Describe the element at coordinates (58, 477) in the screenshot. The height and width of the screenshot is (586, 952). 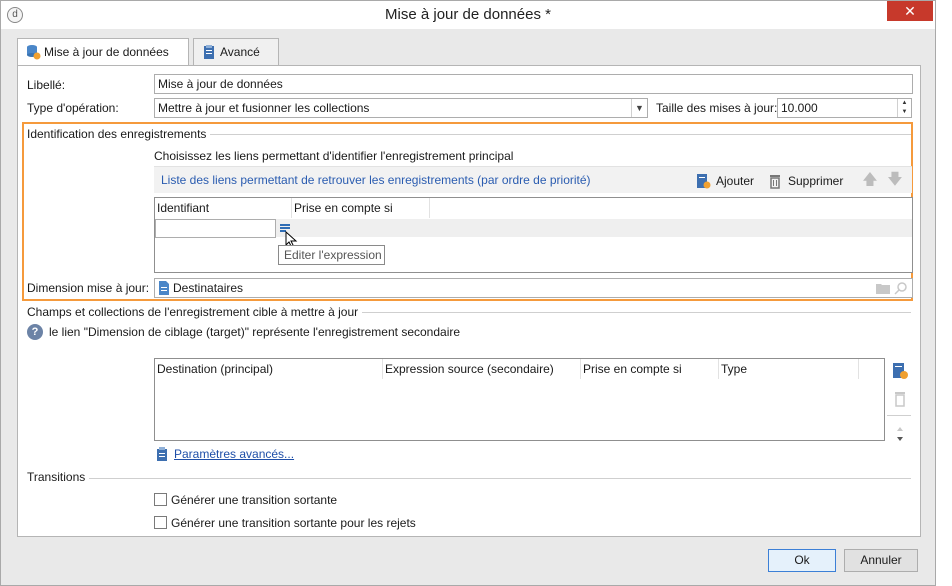
I see `transitions-group-title: Transitions` at that location.